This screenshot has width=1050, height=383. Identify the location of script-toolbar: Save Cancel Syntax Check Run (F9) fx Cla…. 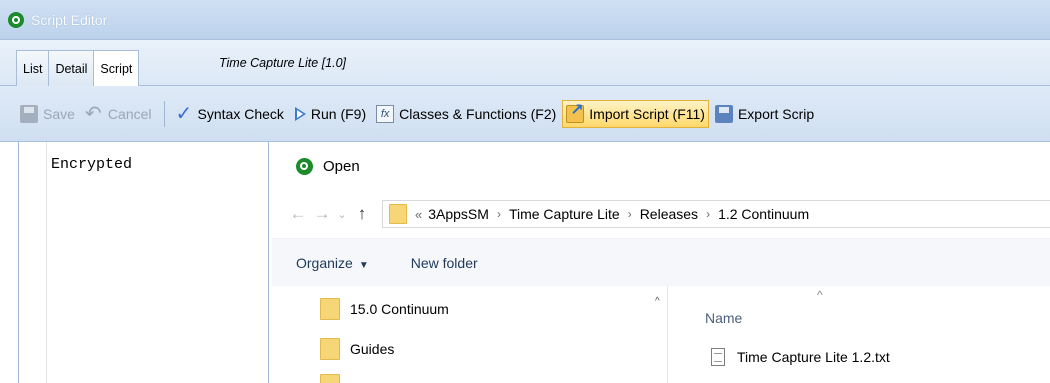
(525, 114).